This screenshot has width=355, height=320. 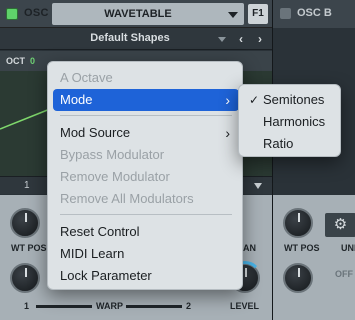 I want to click on osc-b-wt-pos-knob, so click(x=298, y=223).